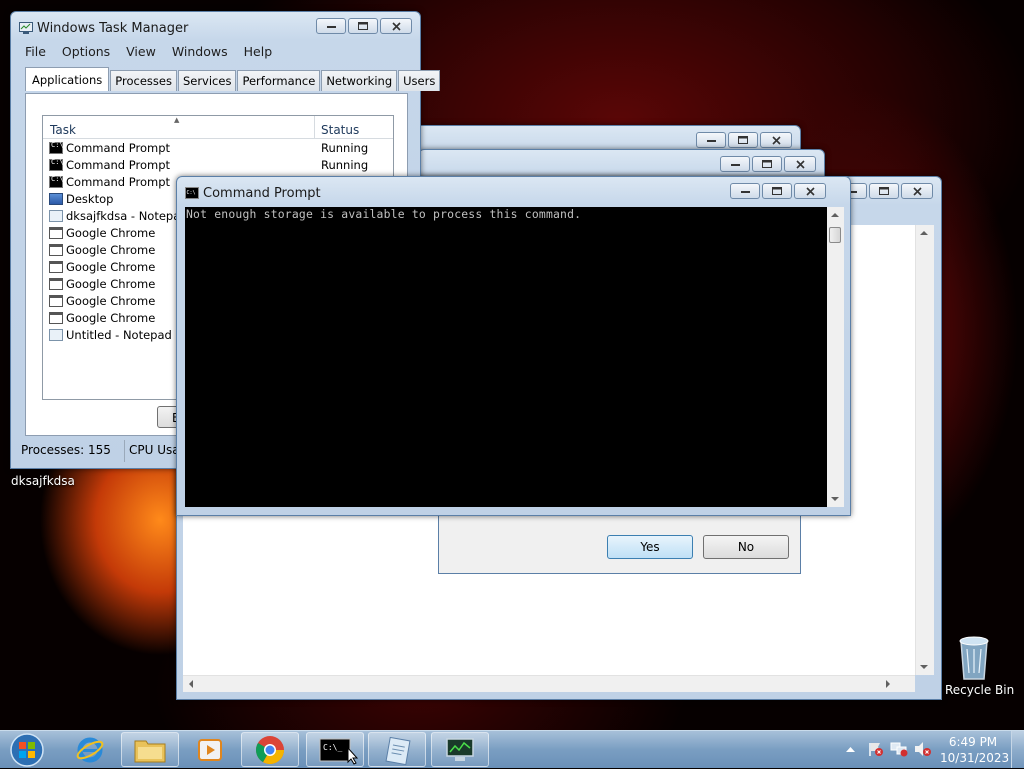 The image size is (1024, 769). Describe the element at coordinates (835, 357) in the screenshot. I see `console-scrollbar` at that location.